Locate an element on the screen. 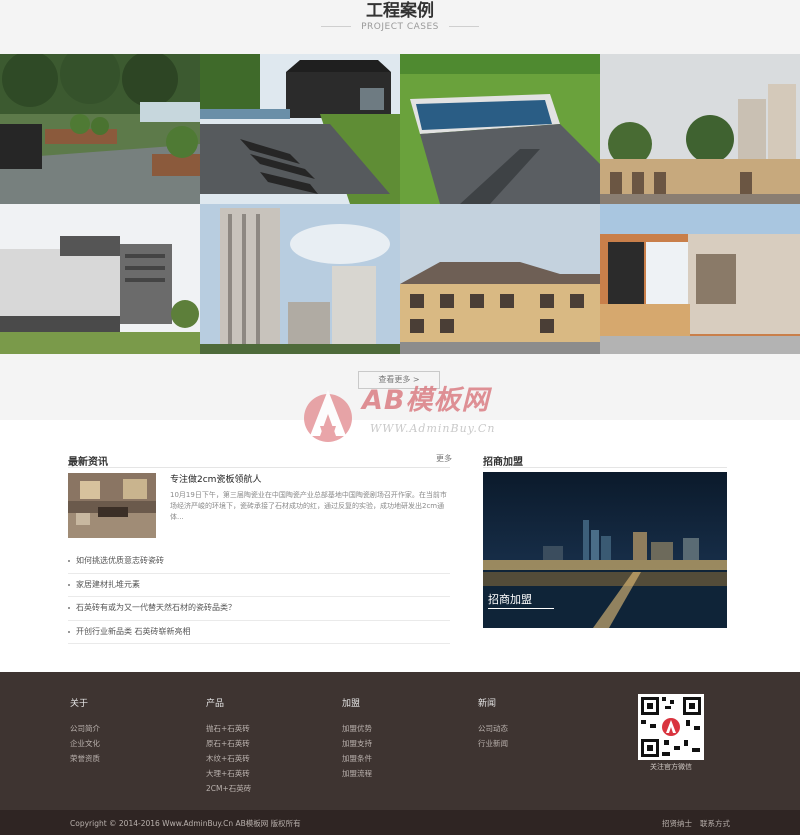  contact-link: 联系方式 is located at coordinates (715, 823).